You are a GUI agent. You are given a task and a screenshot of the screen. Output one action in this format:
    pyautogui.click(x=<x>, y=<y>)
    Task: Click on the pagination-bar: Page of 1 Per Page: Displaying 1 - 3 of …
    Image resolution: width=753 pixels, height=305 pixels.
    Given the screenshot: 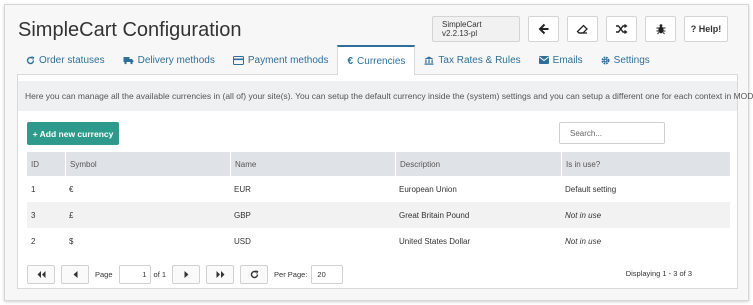 What is the action you would take?
    pyautogui.click(x=378, y=274)
    